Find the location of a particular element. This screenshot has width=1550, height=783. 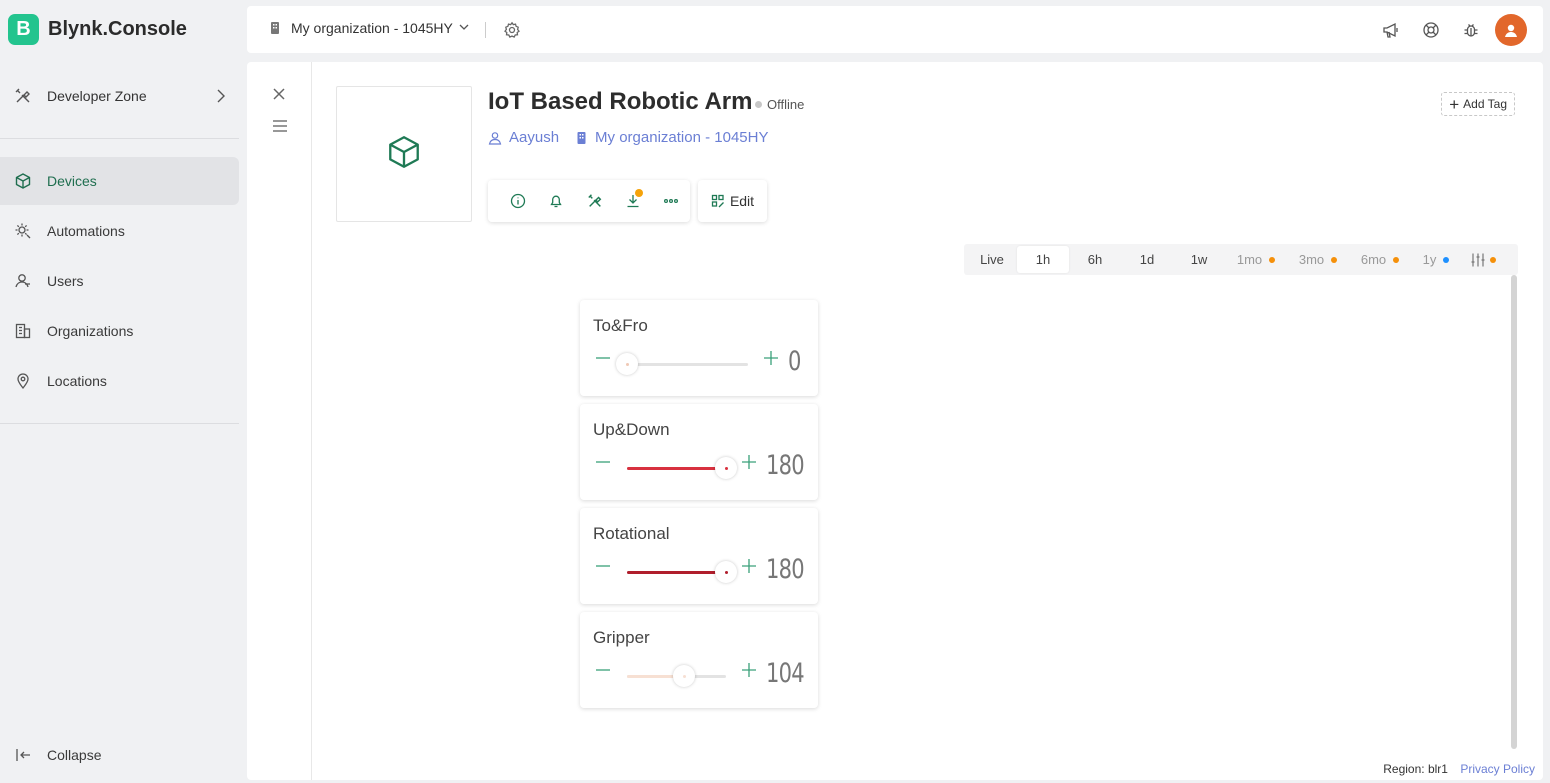

collapse-button: Collapse is located at coordinates (57, 755).